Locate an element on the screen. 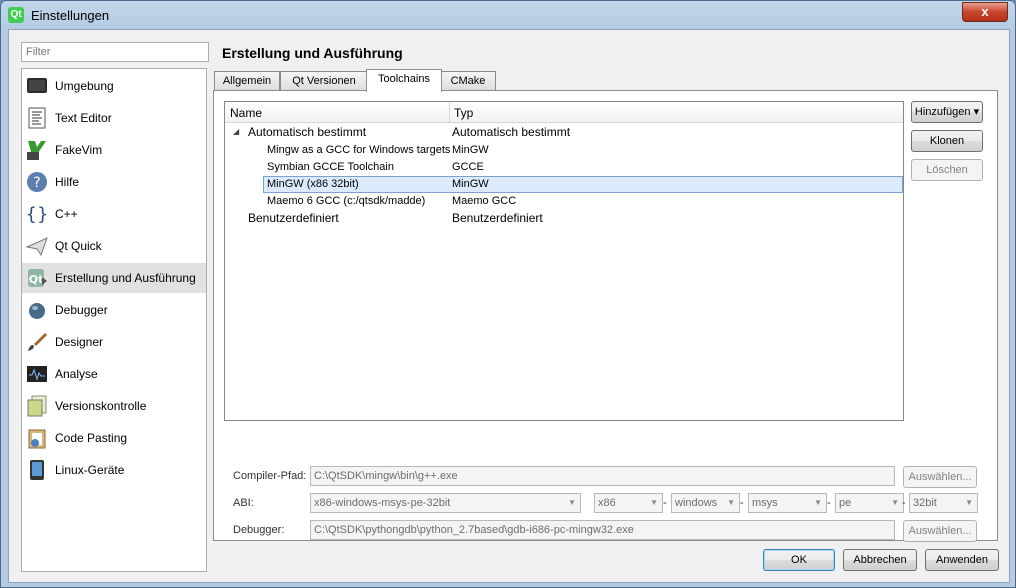  toolchain-type: Maemo GCC is located at coordinates (484, 201).